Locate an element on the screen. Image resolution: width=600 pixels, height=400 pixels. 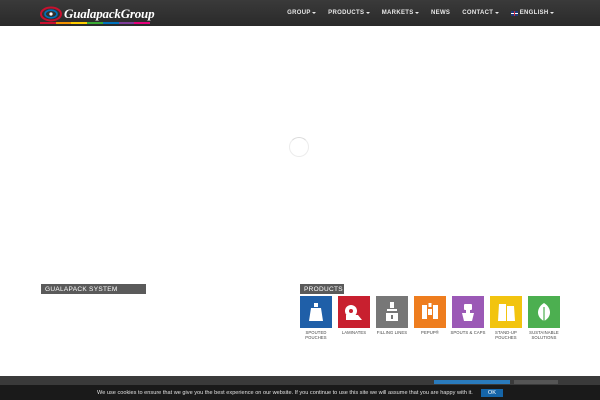
nav-contact: CONTACT is located at coordinates (480, 13).